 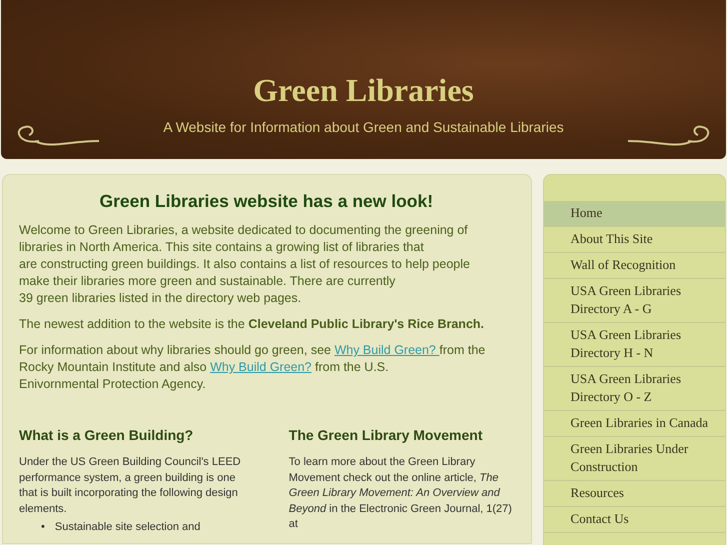 I want to click on newest-paragraph: The newest addition to the website is the Cleveland Public Library's Rice Branch., so click(x=252, y=324).